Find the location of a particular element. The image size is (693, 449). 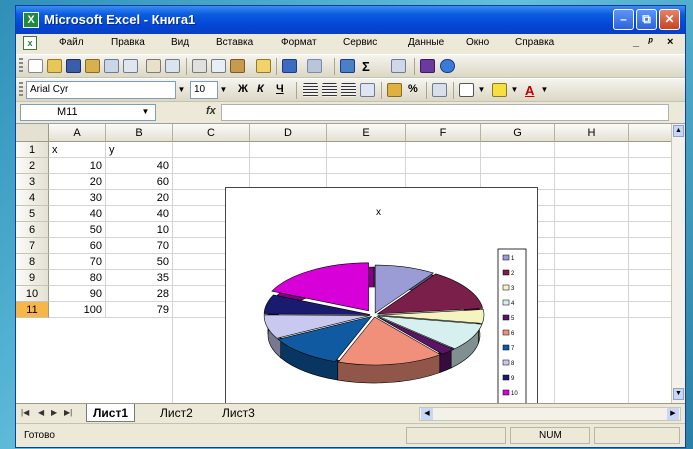

menu-tools: Сервис is located at coordinates (360, 42).